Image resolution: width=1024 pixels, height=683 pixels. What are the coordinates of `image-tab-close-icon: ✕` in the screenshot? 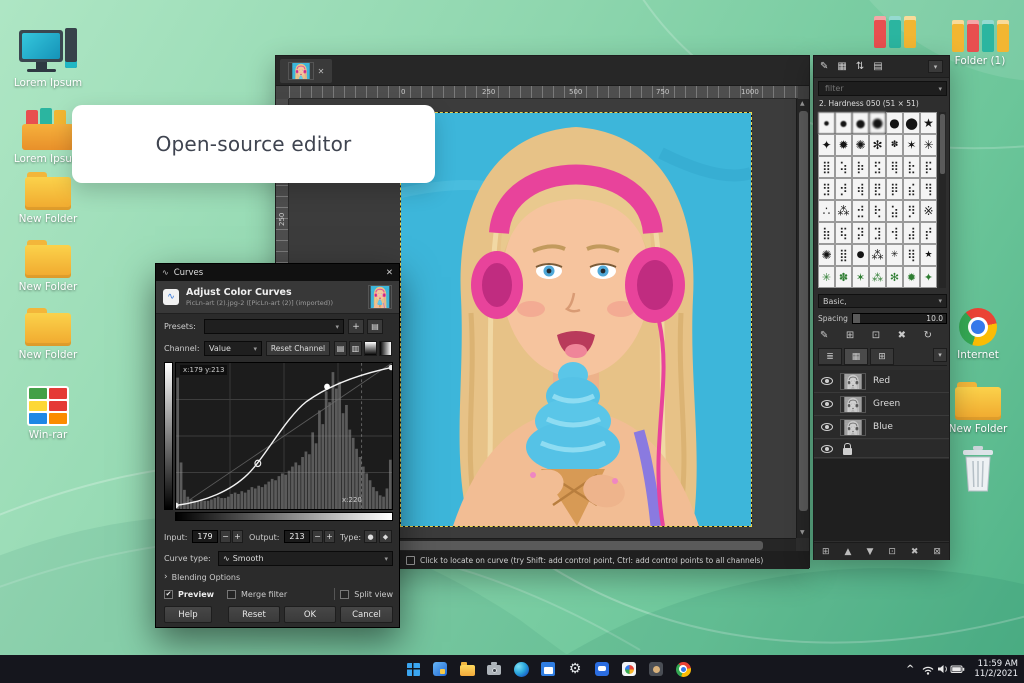 It's located at (321, 71).